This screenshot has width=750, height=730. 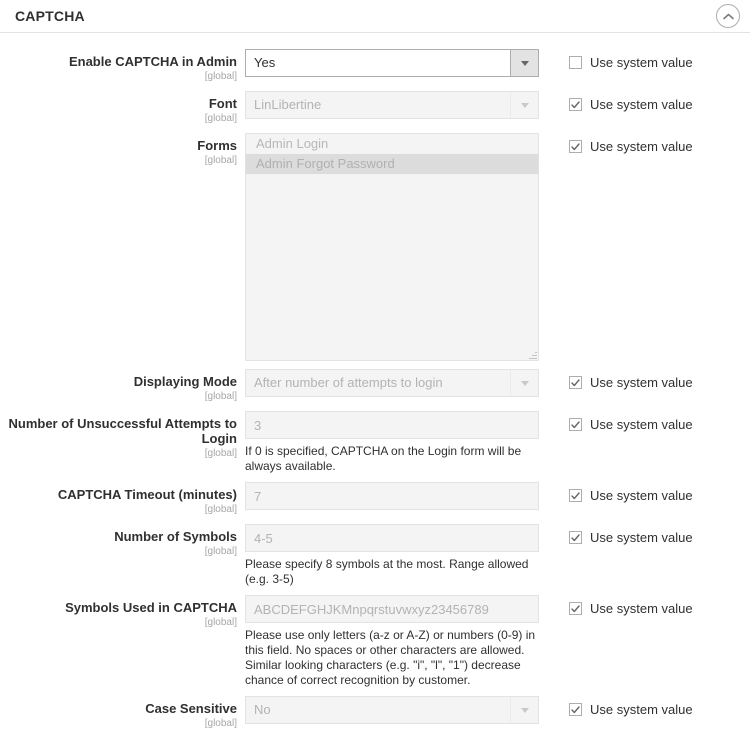 I want to click on field-control-col: LinLibertine, so click(x=393, y=105).